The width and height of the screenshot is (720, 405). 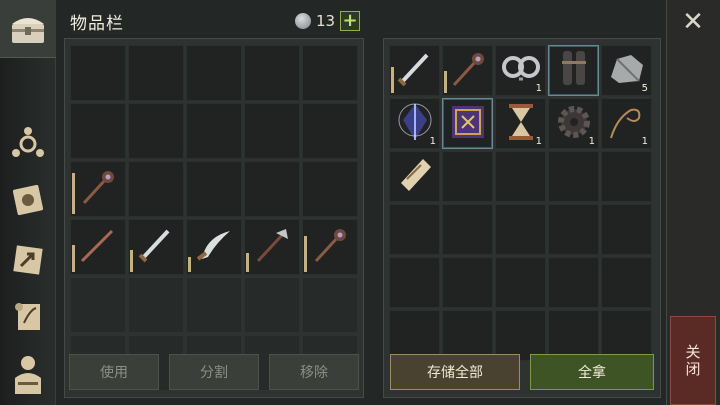 I want to click on use-button: 使用, so click(x=114, y=372).